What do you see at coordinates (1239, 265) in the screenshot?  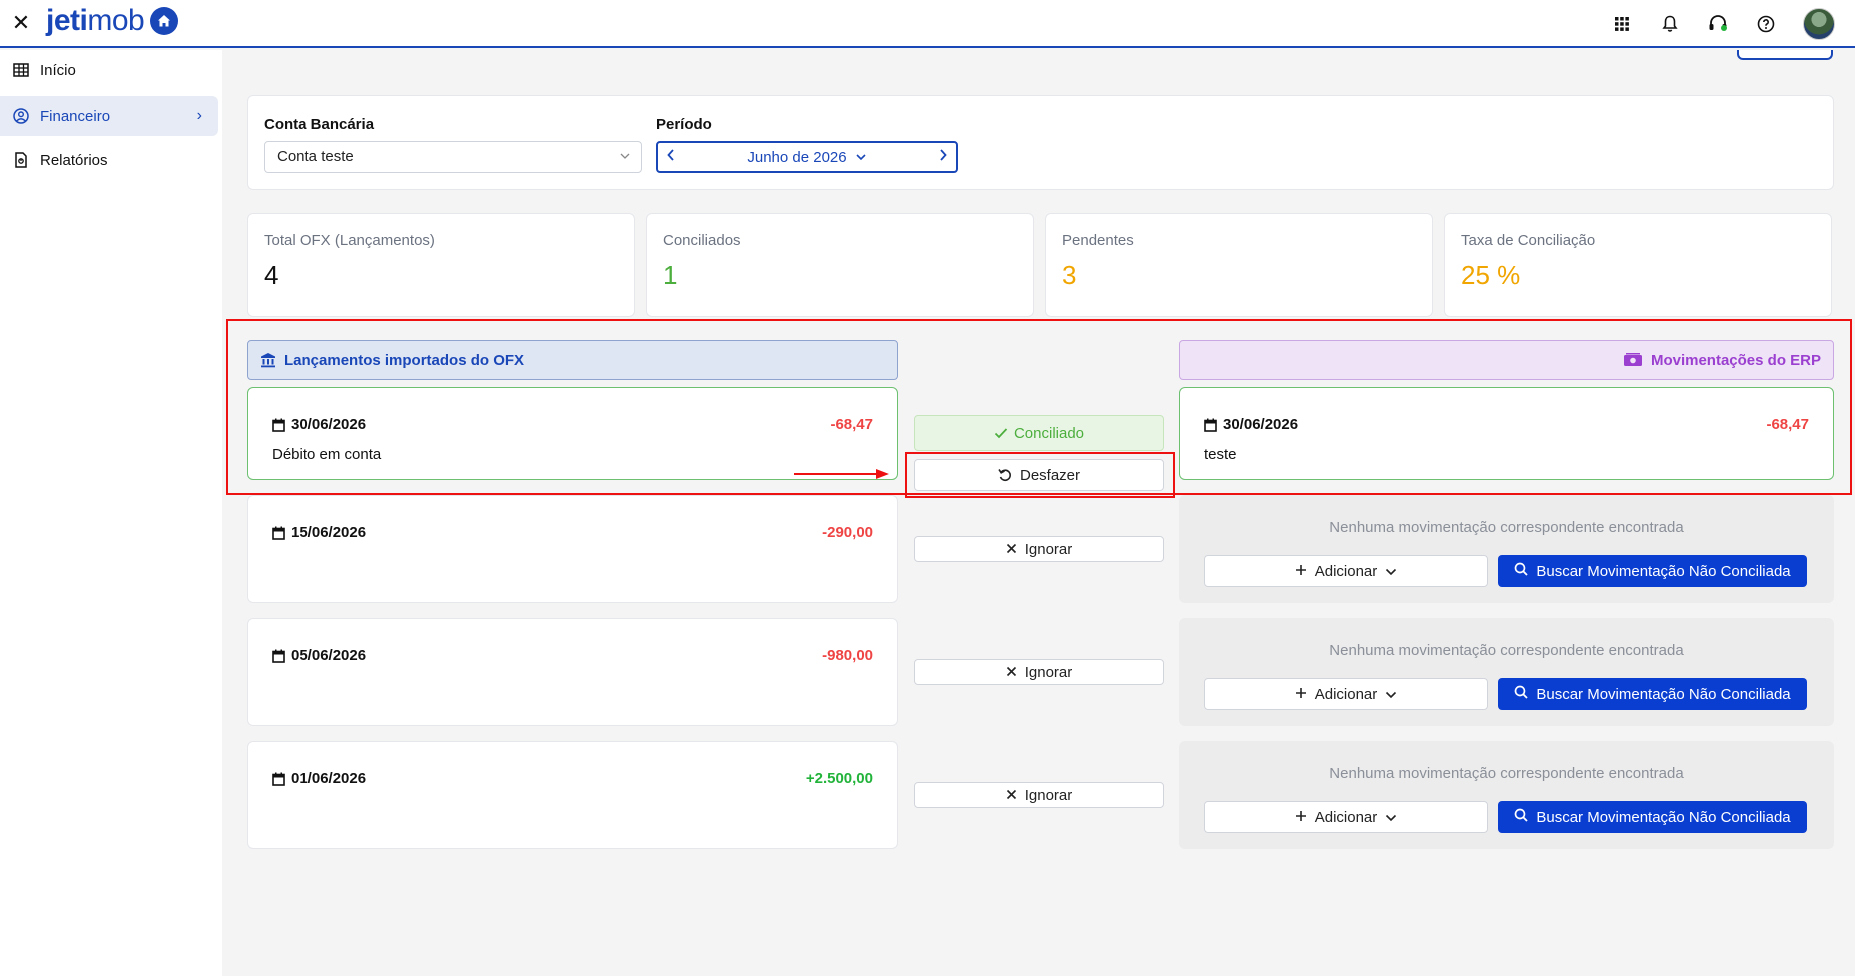 I see `stat-card-pendentes: Pendentes 3` at bounding box center [1239, 265].